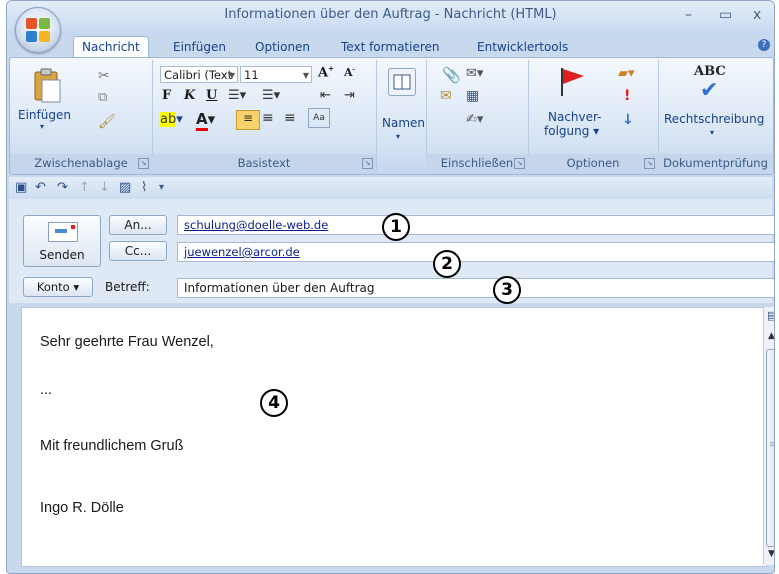  What do you see at coordinates (472, 96) in the screenshot?
I see `calendar-icon: ▦` at bounding box center [472, 96].